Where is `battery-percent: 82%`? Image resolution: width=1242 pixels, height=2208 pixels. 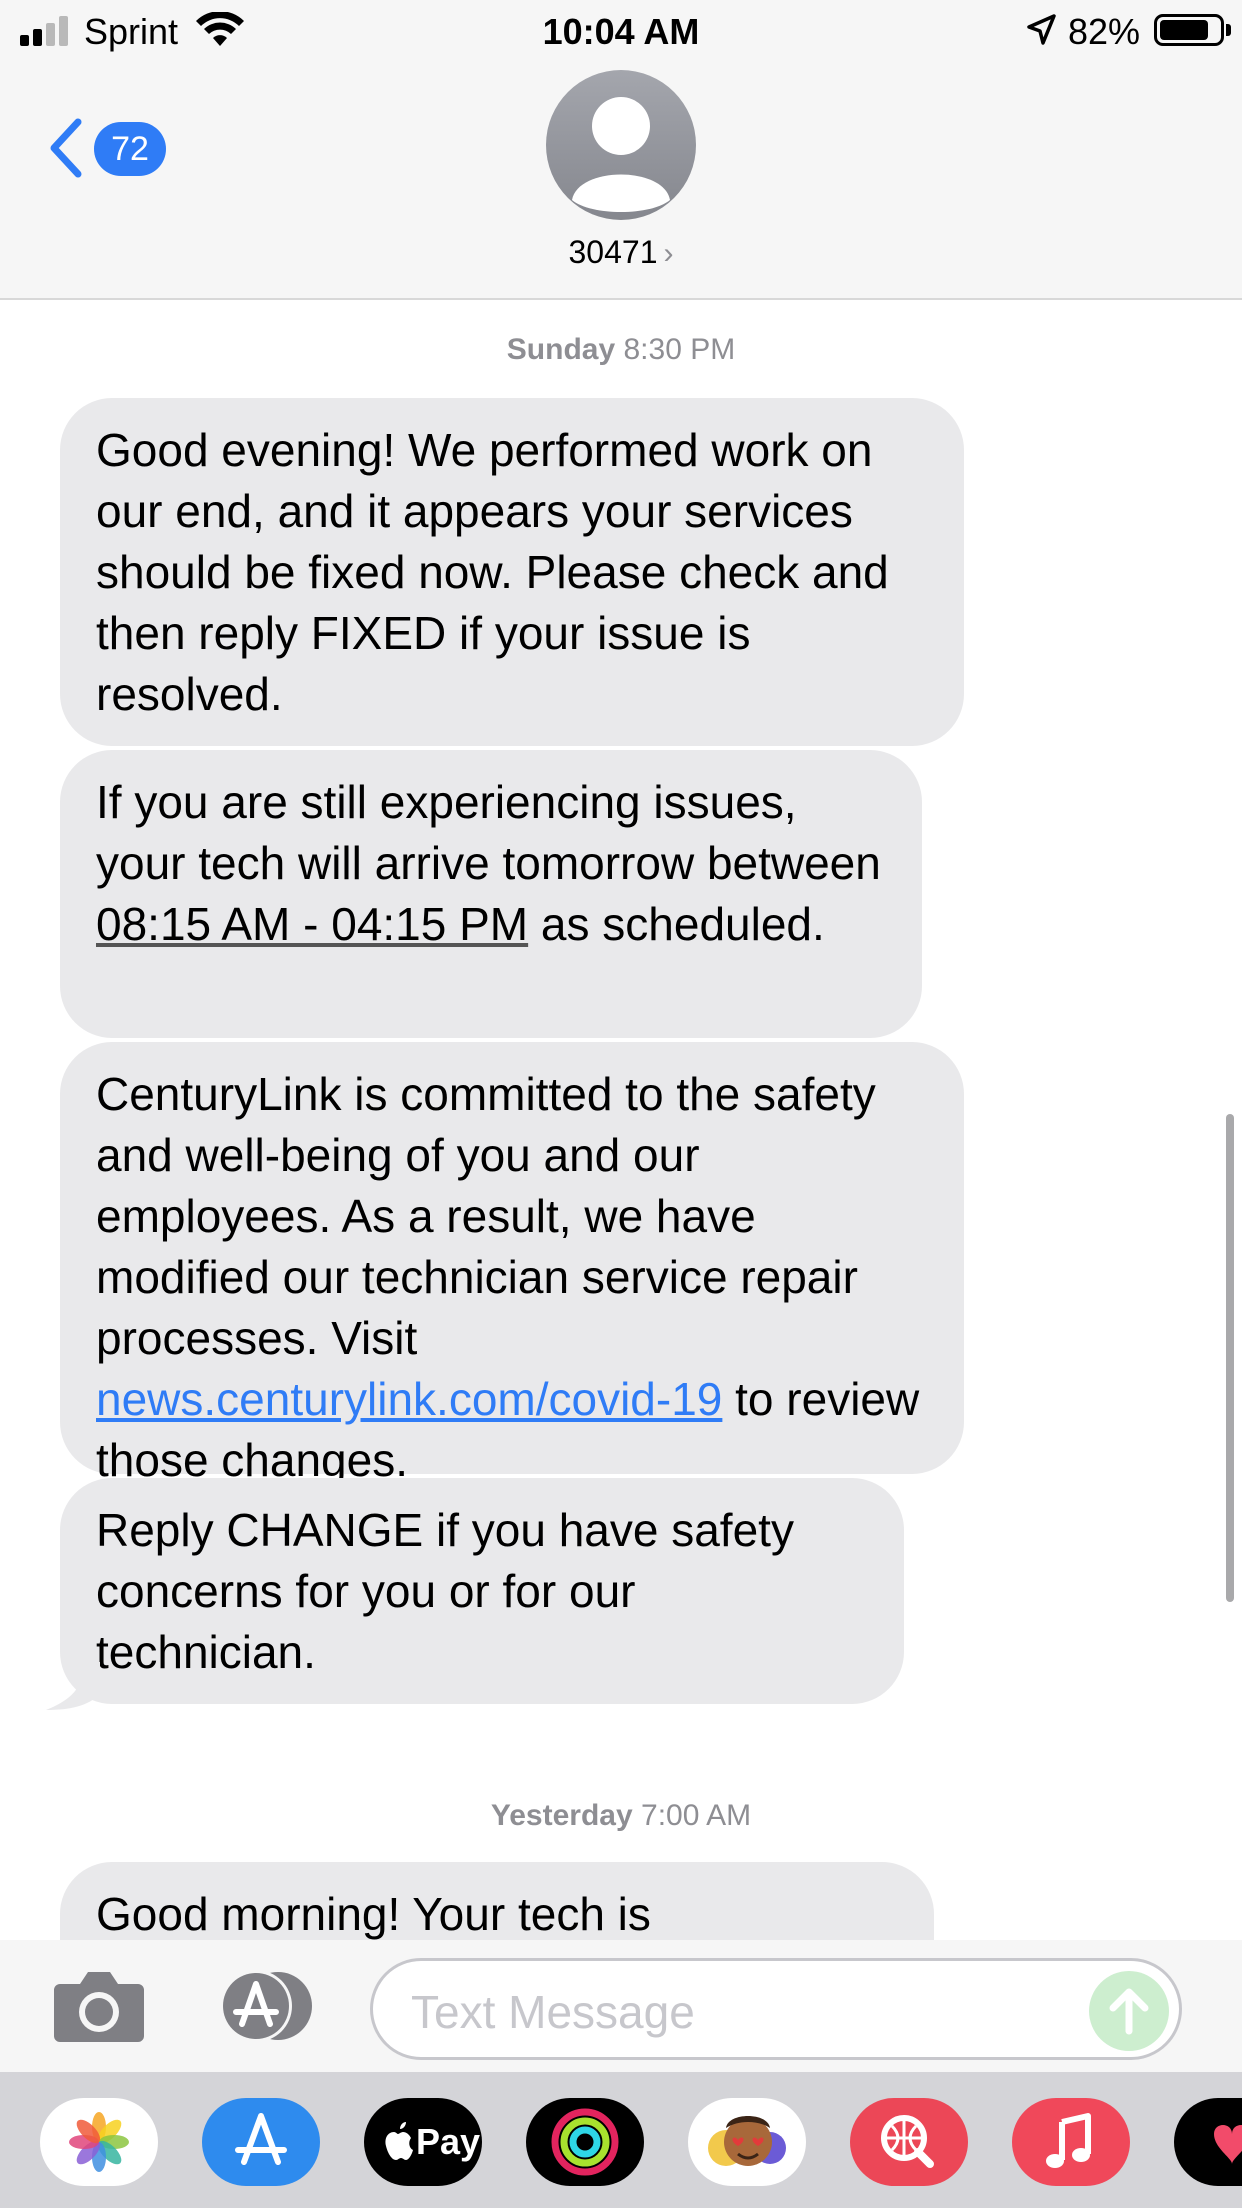
battery-percent: 82% is located at coordinates (1104, 31).